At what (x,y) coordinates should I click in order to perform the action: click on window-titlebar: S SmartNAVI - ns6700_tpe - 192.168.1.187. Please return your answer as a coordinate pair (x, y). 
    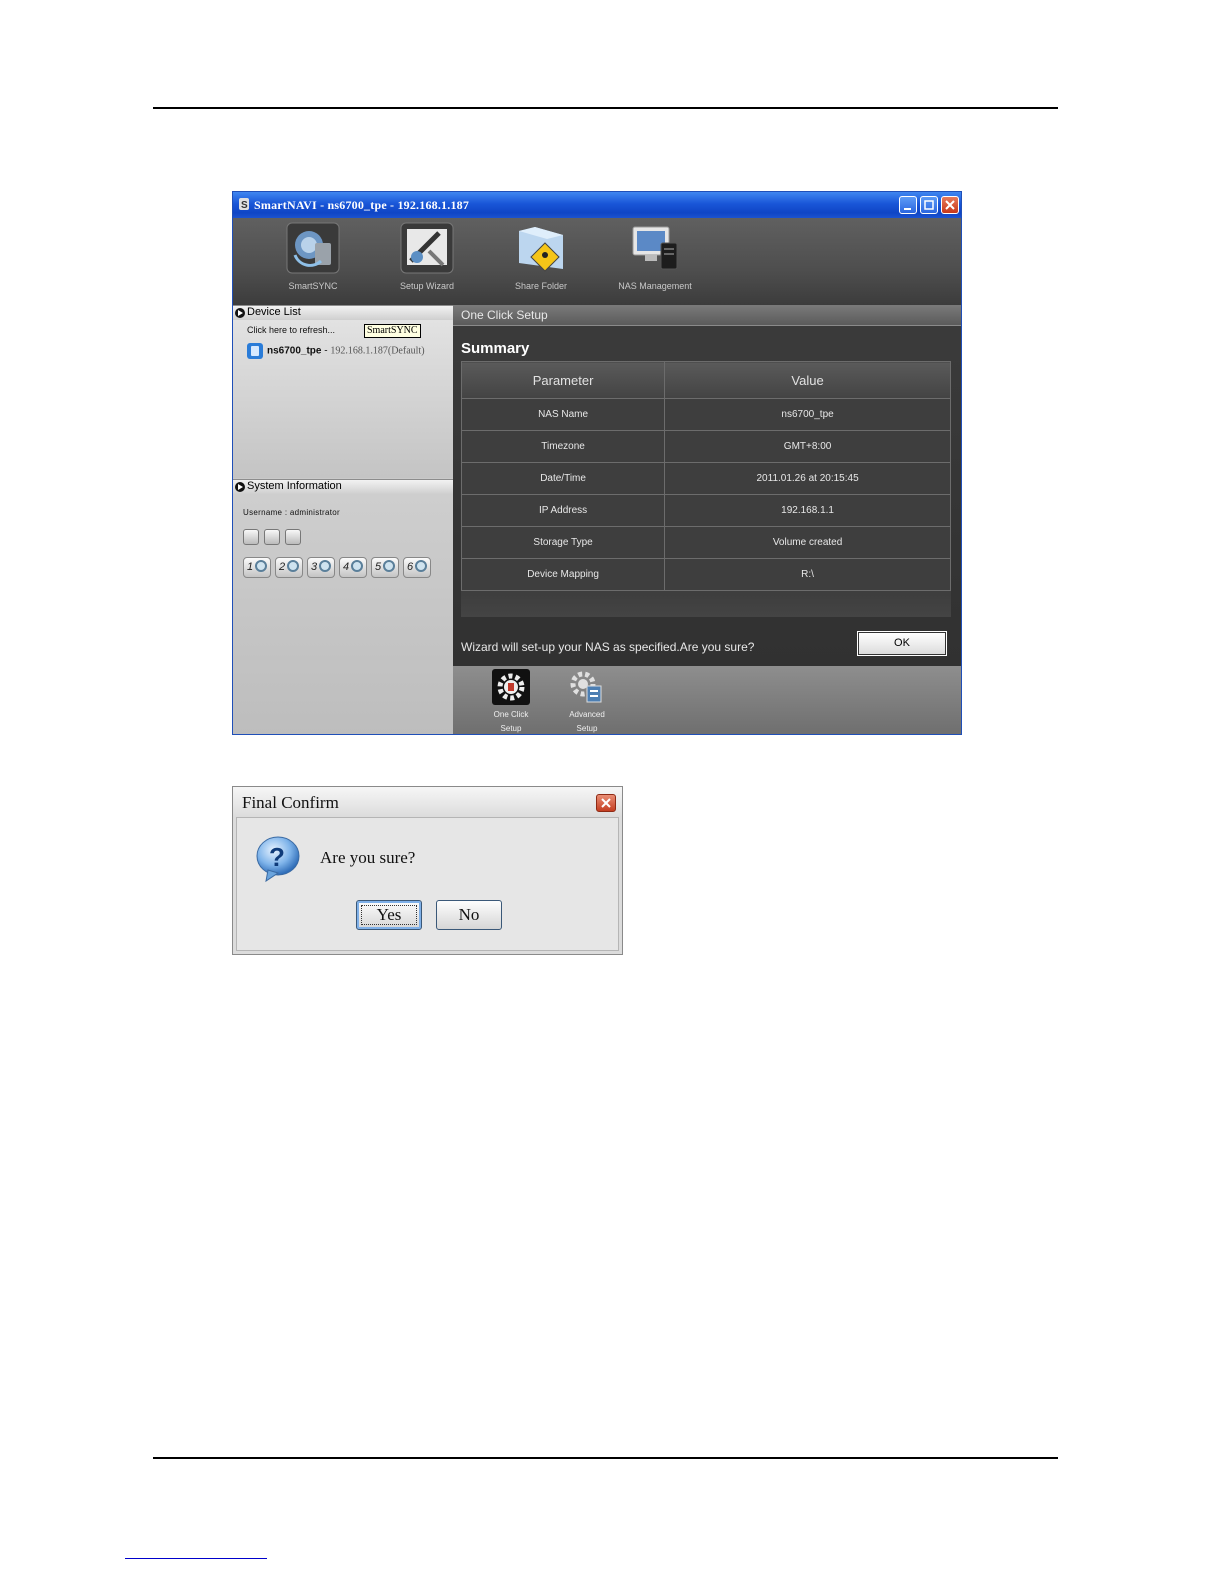
    Looking at the image, I should click on (597, 205).